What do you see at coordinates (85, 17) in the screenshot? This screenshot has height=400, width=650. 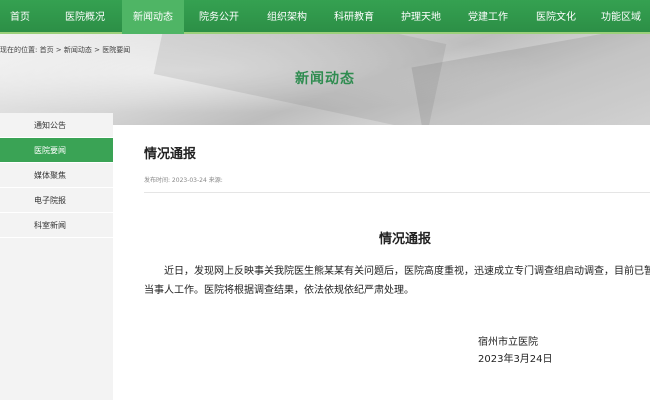 I see `nav-item-hospital-overview: 医院概况` at bounding box center [85, 17].